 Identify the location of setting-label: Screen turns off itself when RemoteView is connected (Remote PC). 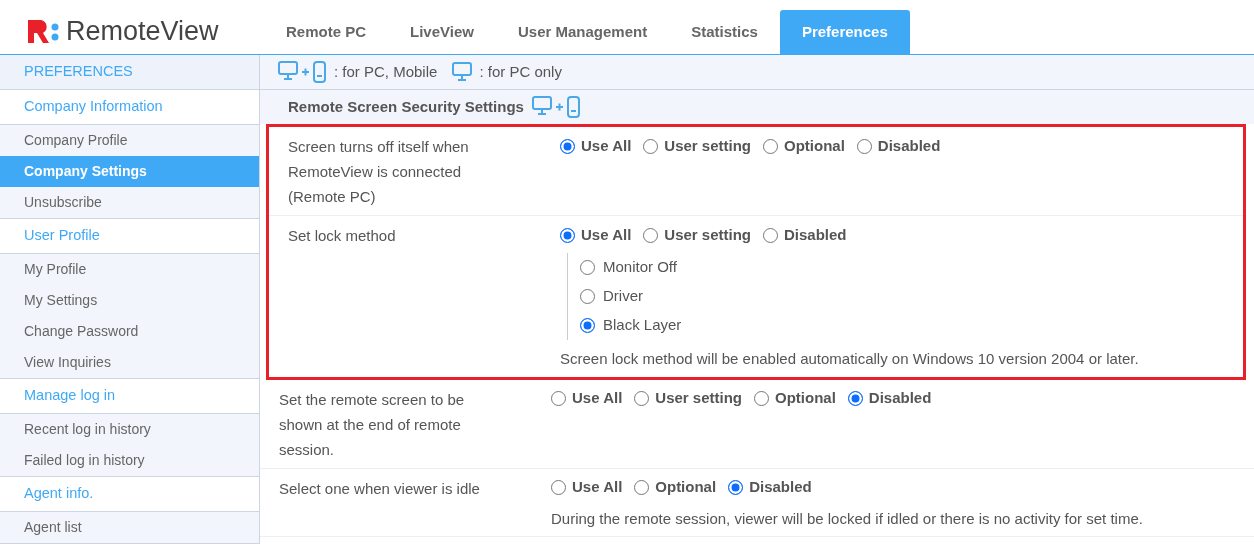
(379, 172).